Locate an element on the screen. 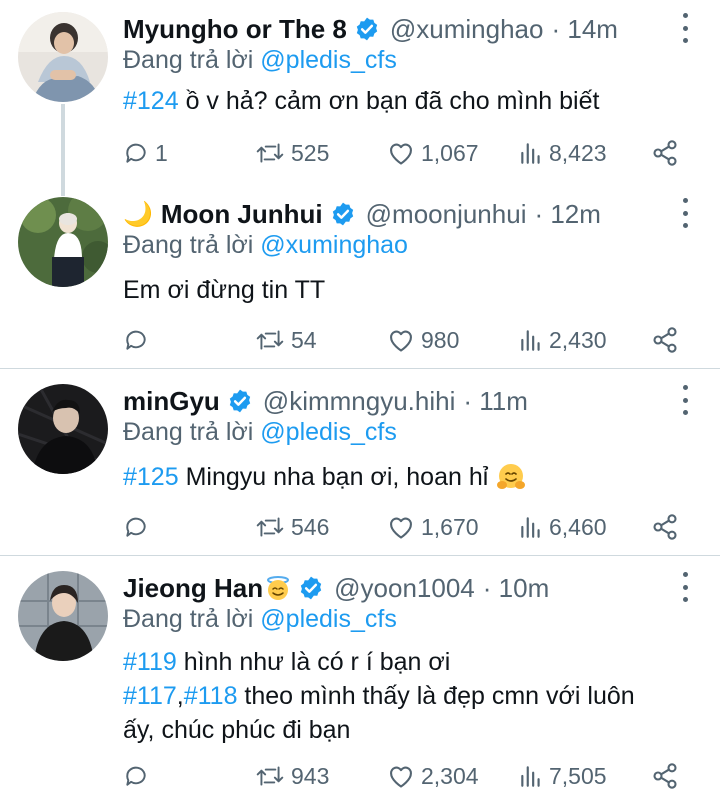  display-name: Jieong Han is located at coordinates (193, 588).